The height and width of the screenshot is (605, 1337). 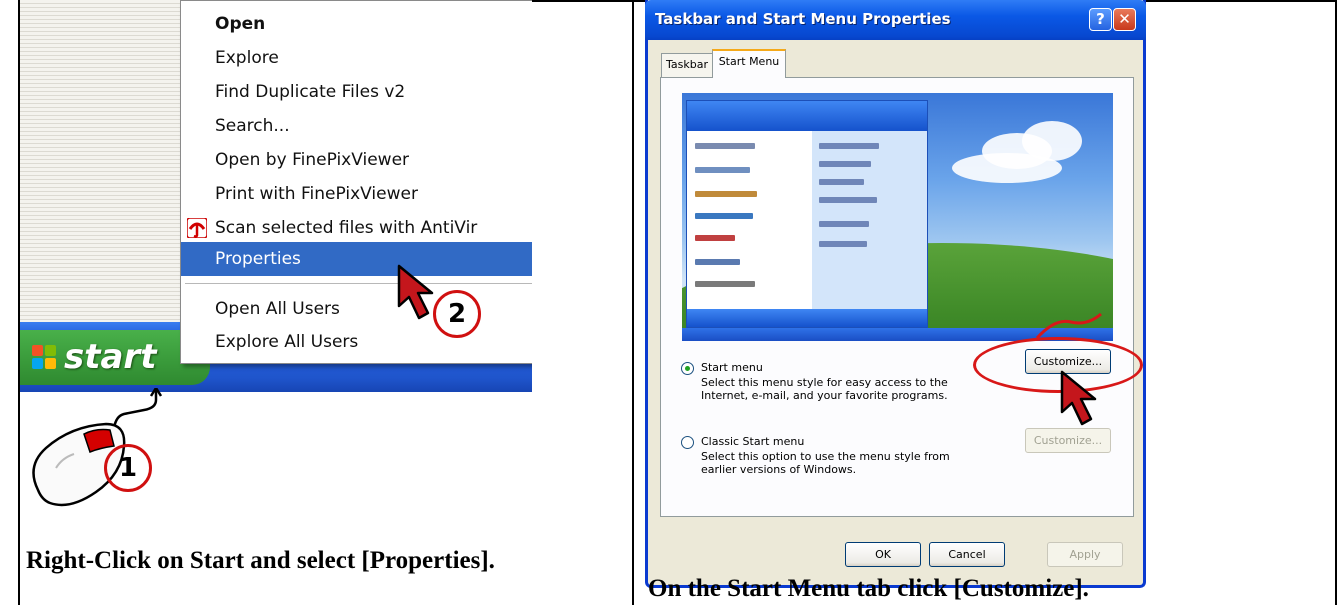 I want to click on dialog-title: Taskbar and Start Menu Properties, so click(x=803, y=19).